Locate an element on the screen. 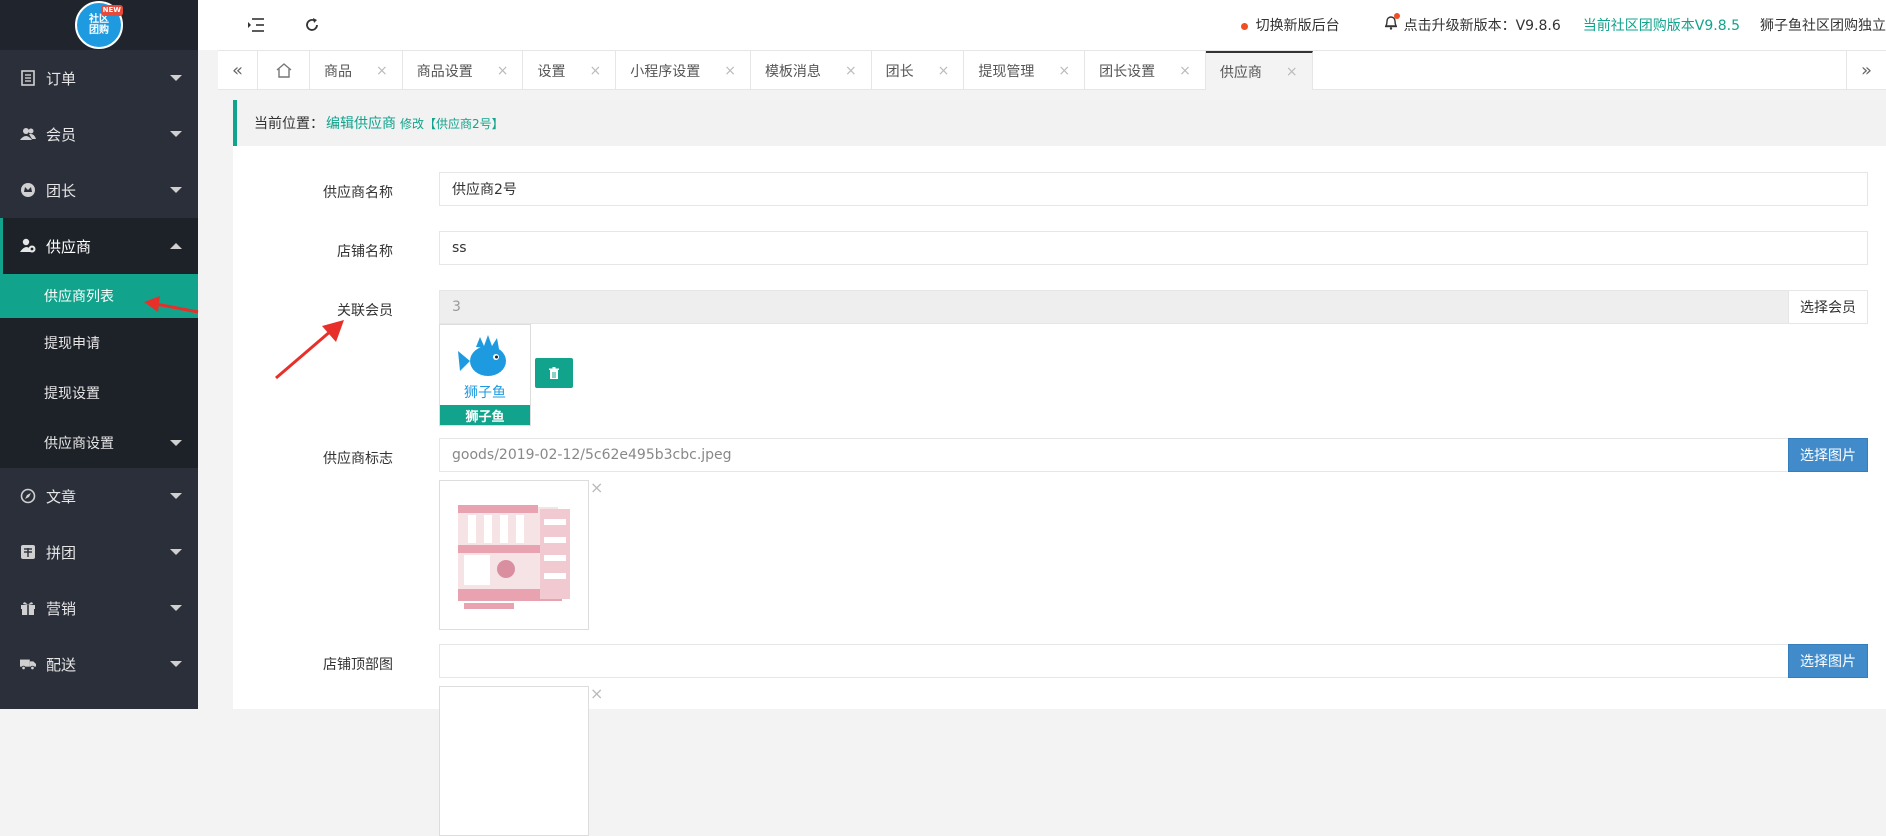 This screenshot has height=836, width=1886. supplier-icon is located at coordinates (28, 246).